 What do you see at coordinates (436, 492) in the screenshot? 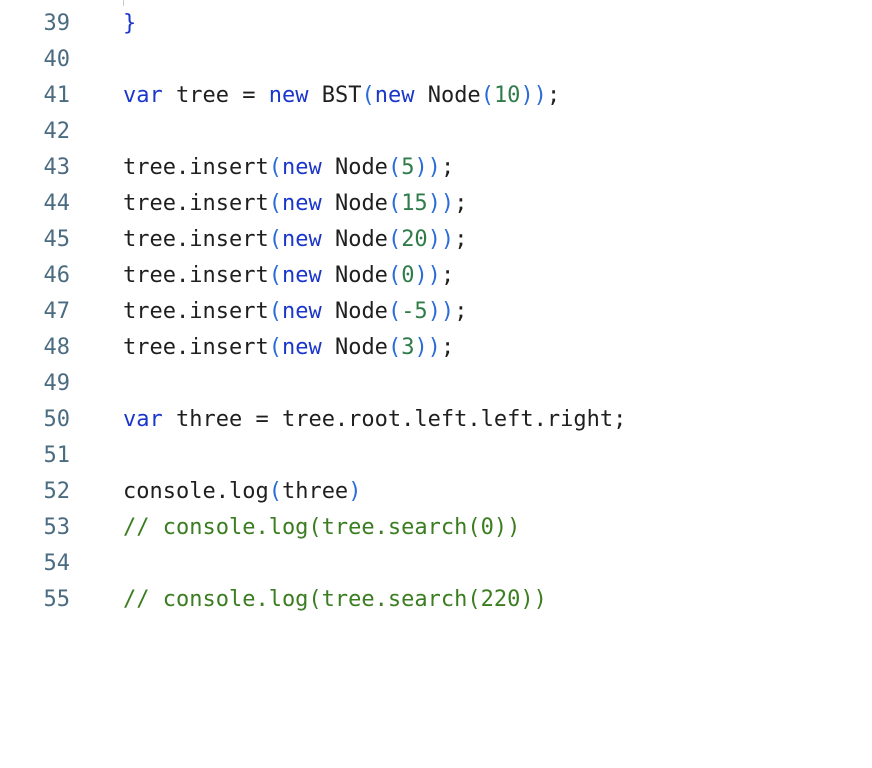
I see `code-line: 52 console.log(three)` at bounding box center [436, 492].